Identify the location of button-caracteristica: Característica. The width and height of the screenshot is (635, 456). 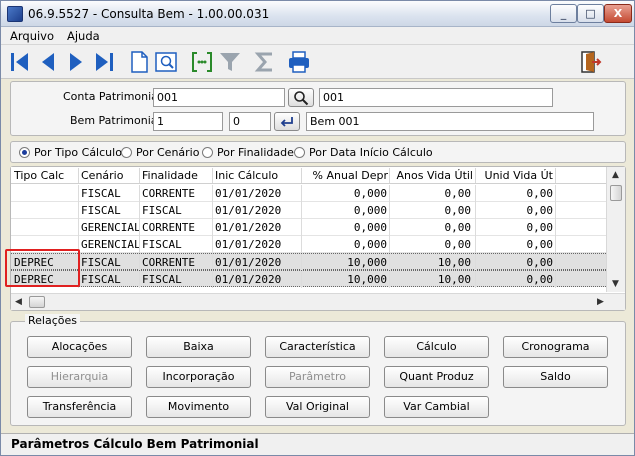
(317, 347).